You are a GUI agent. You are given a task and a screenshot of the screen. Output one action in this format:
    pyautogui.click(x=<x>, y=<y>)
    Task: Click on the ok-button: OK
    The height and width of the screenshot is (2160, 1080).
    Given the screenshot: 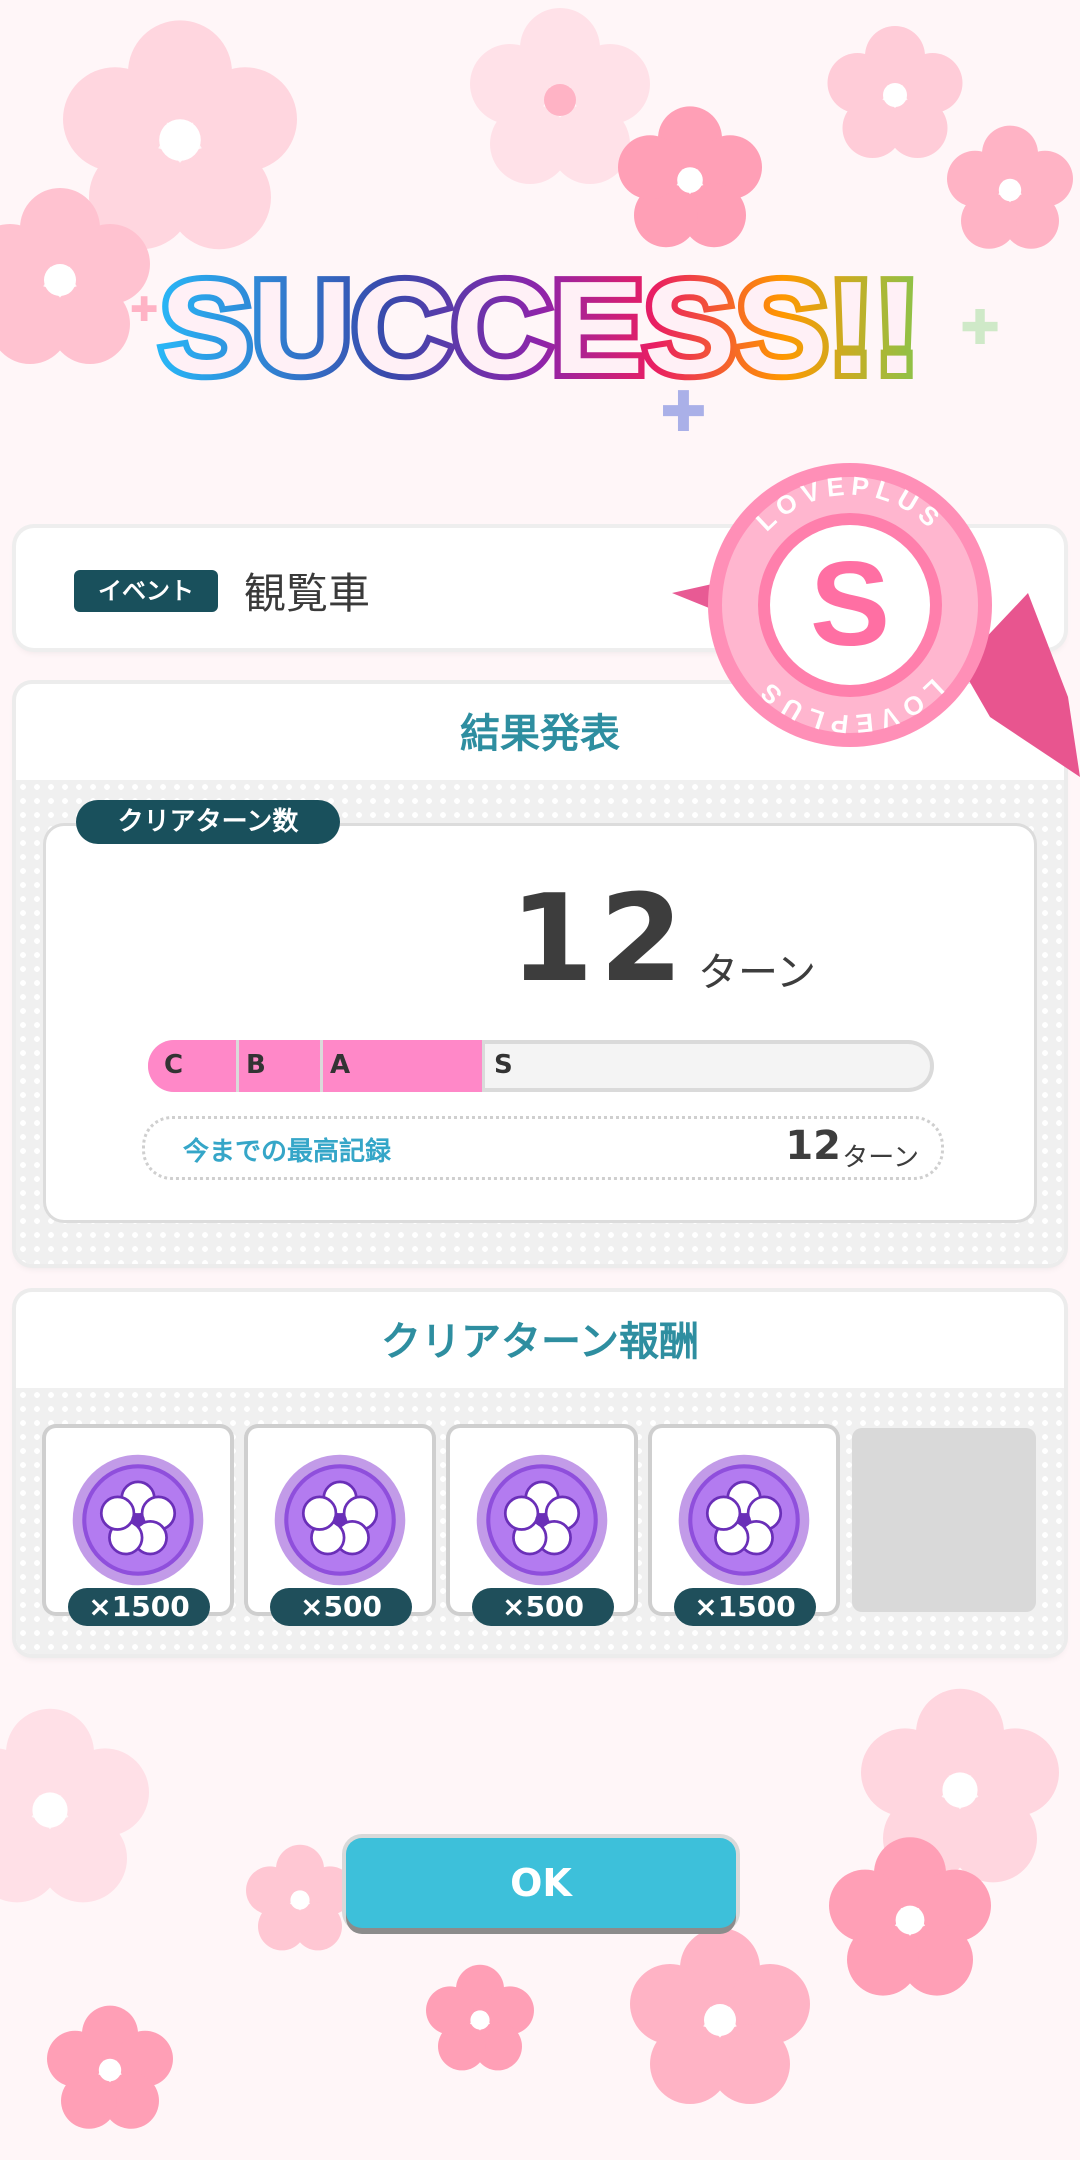 What is the action you would take?
    pyautogui.click(x=541, y=1883)
    